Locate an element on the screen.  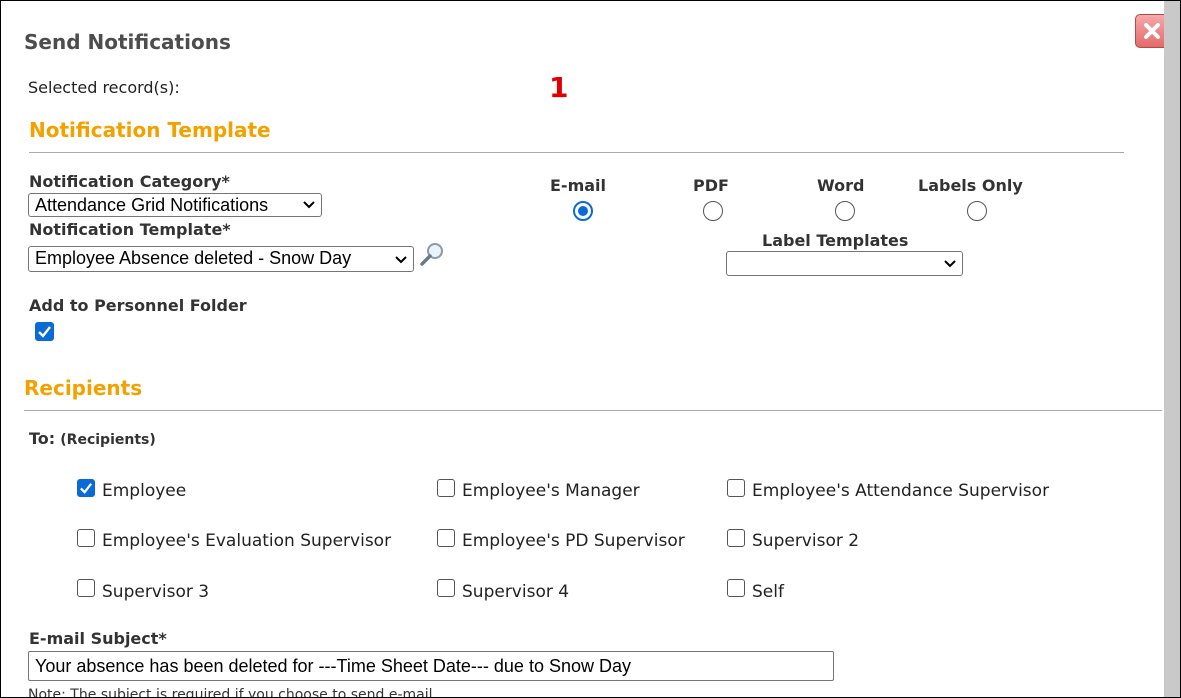
recipient-manager-label: Employee's Manager is located at coordinates (551, 491).